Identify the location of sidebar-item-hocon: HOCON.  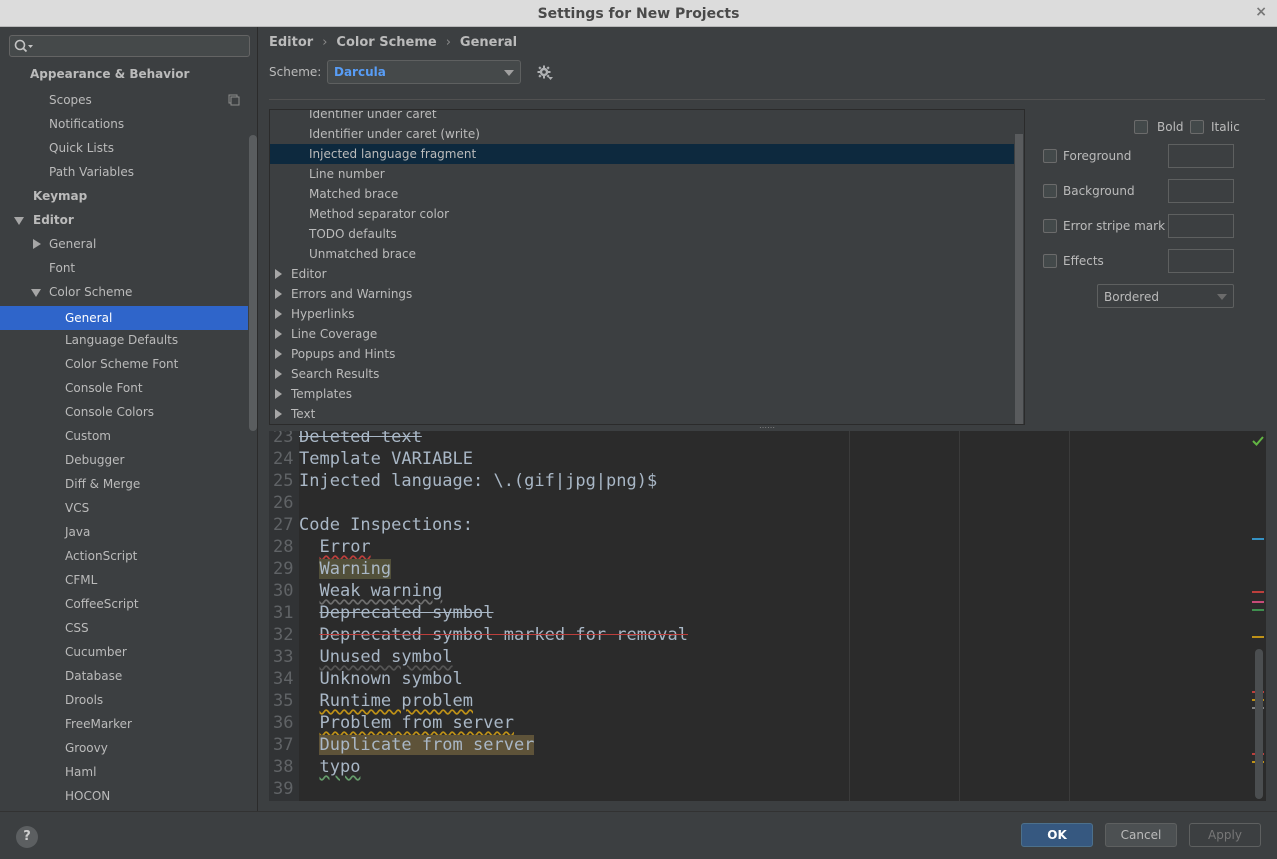
(124, 796).